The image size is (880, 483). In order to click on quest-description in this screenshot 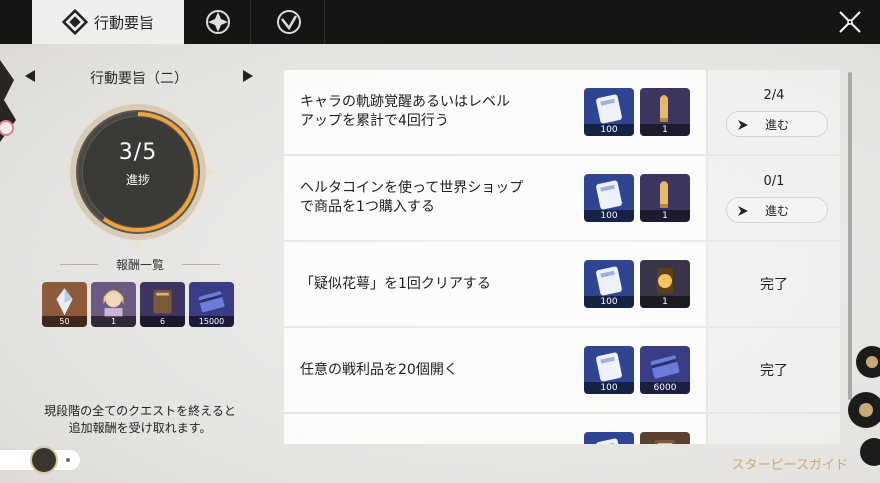, I will do `click(435, 429)`.